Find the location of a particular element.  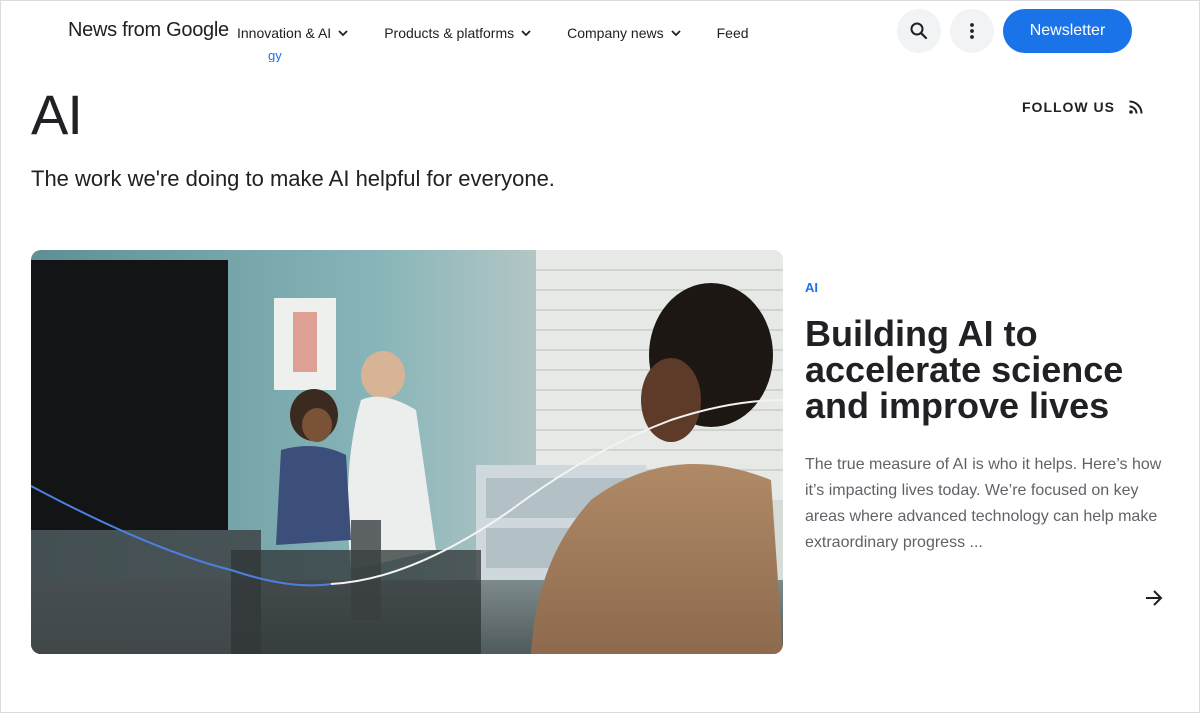

search-button is located at coordinates (919, 31).